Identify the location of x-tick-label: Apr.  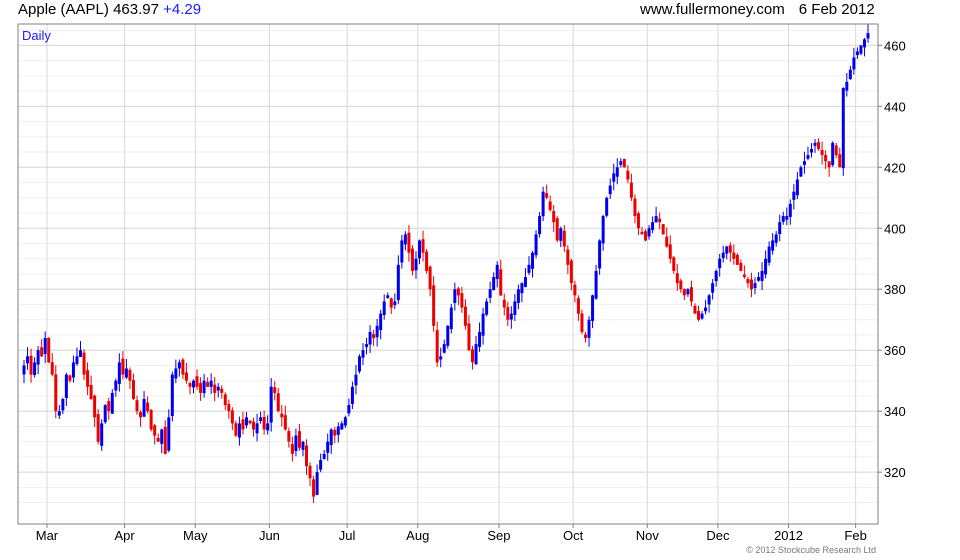
(125, 535).